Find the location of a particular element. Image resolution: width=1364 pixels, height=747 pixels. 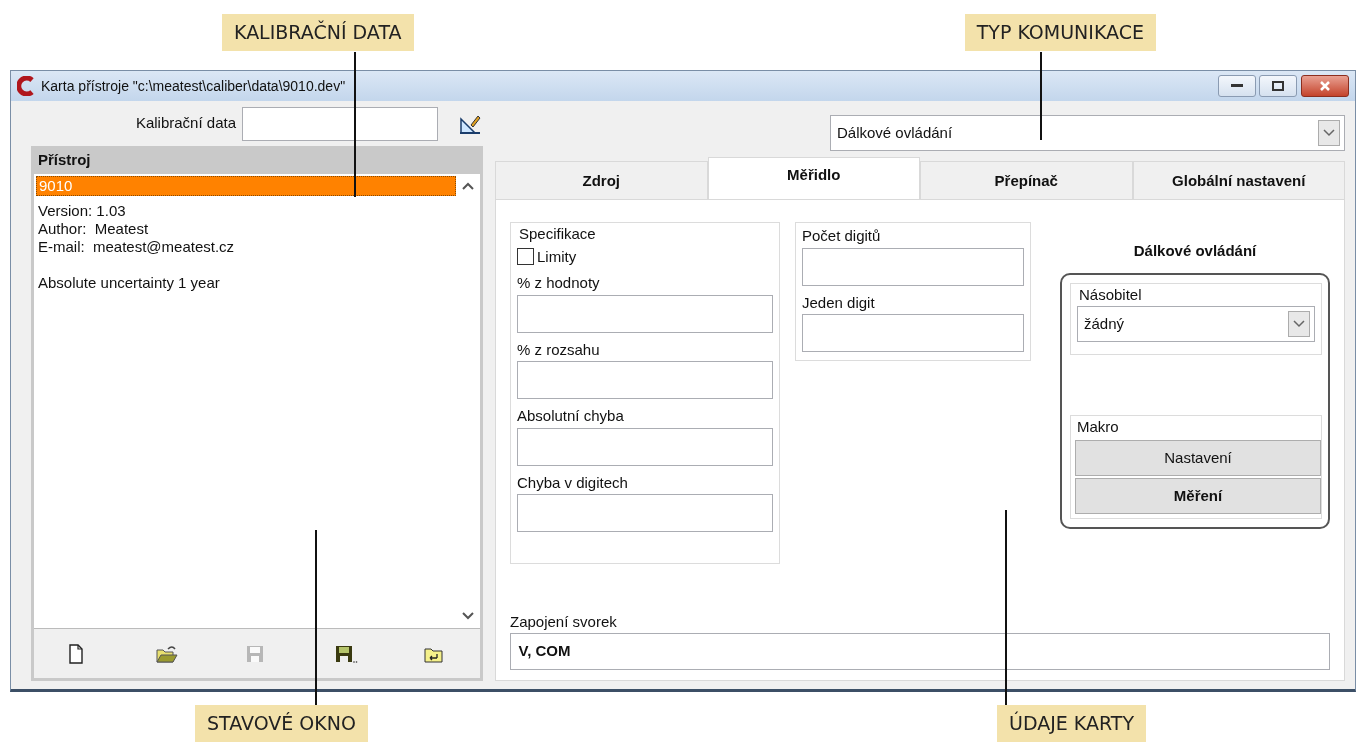

field-label: Chyba v digitech is located at coordinates (573, 482).